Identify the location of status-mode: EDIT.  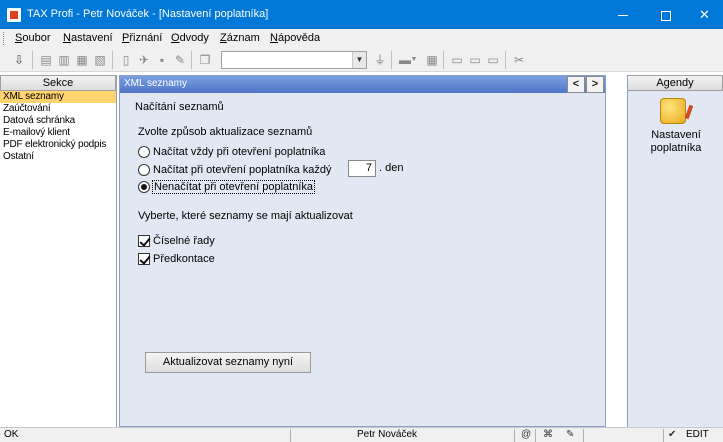
(697, 434).